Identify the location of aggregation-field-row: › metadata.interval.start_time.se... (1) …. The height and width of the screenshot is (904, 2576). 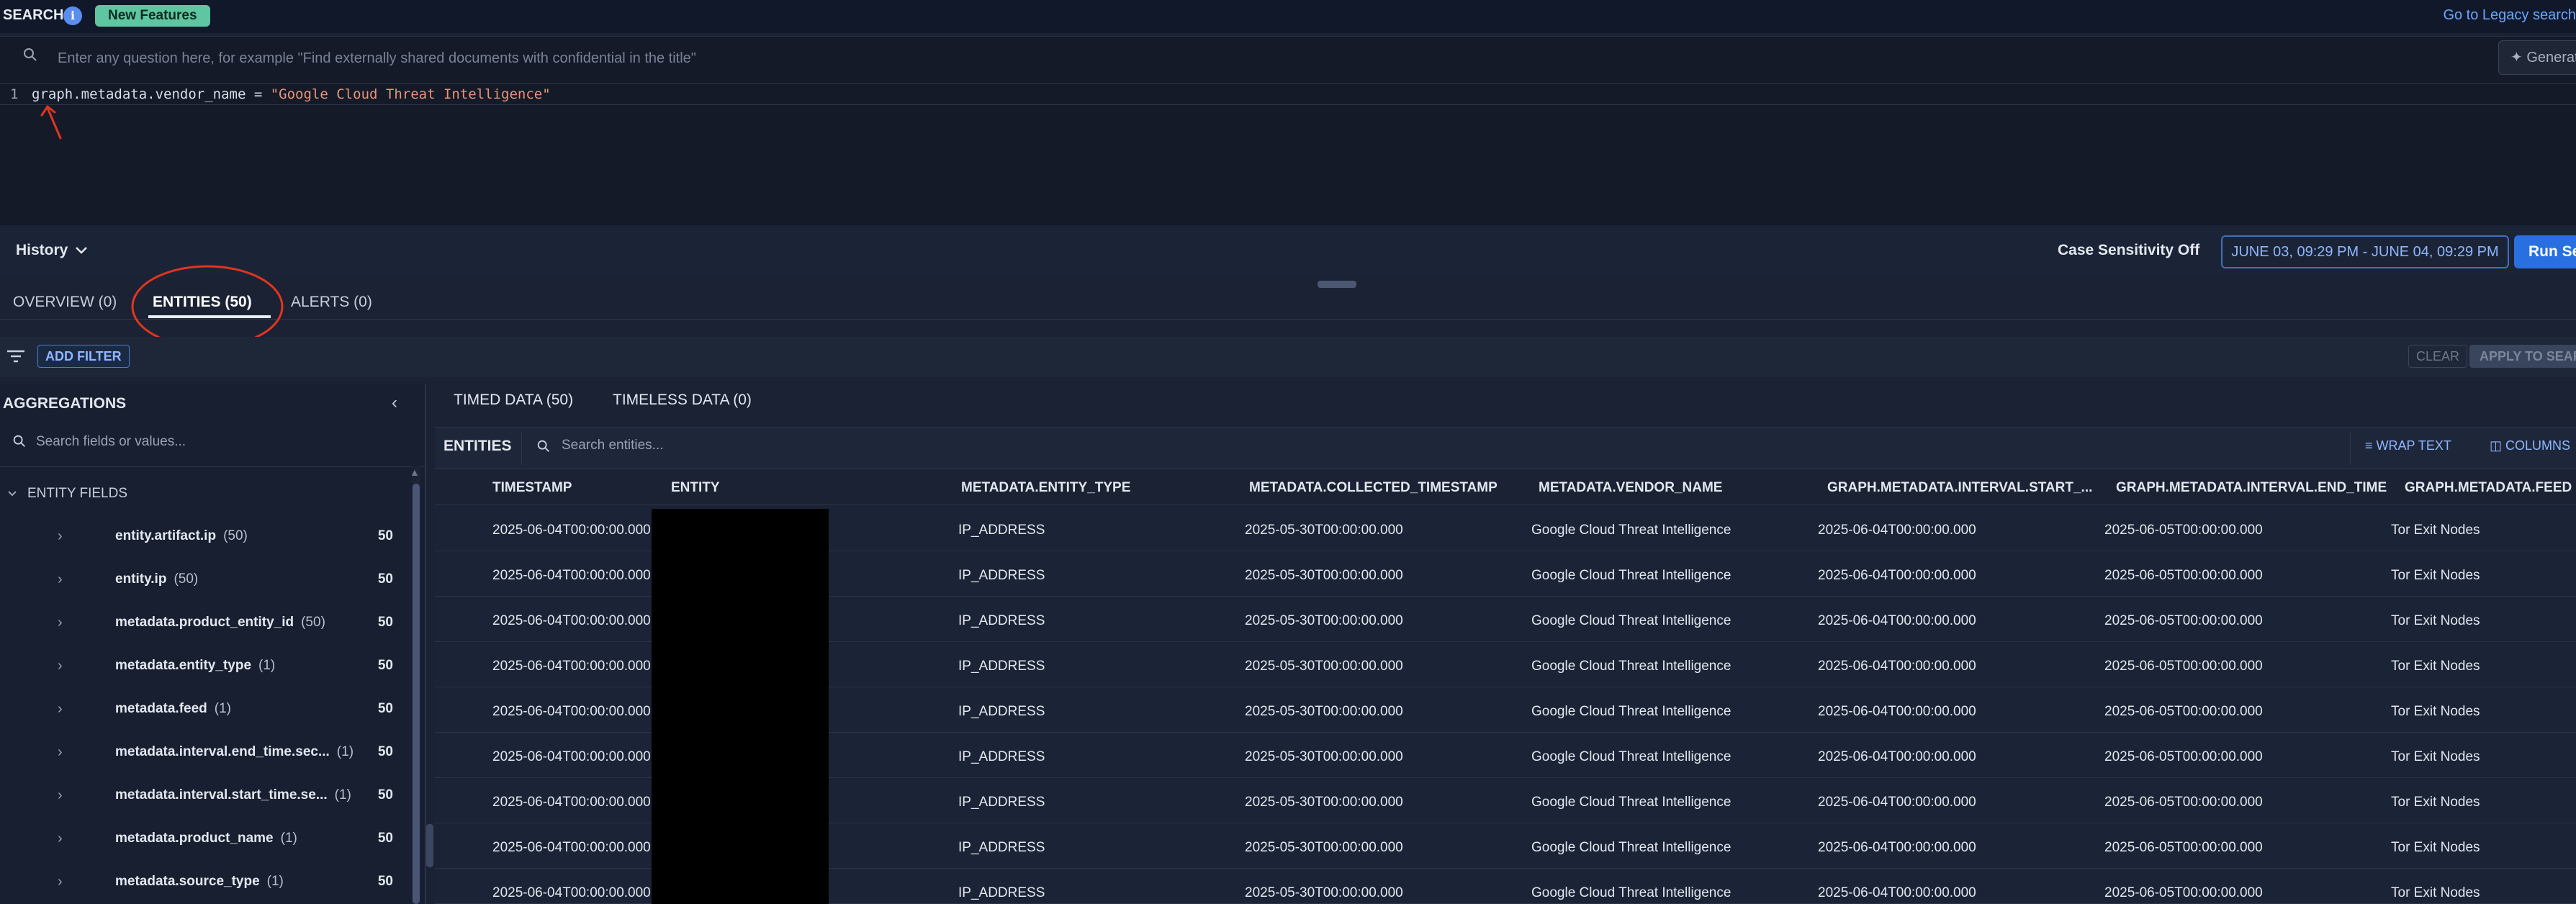
(205, 809).